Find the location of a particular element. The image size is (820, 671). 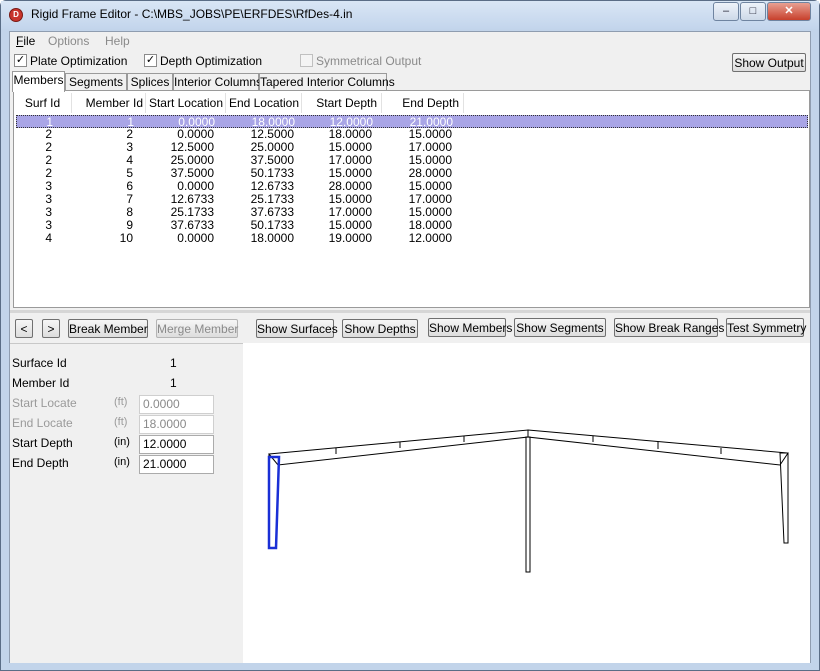

next-member-button: > is located at coordinates (51, 328).